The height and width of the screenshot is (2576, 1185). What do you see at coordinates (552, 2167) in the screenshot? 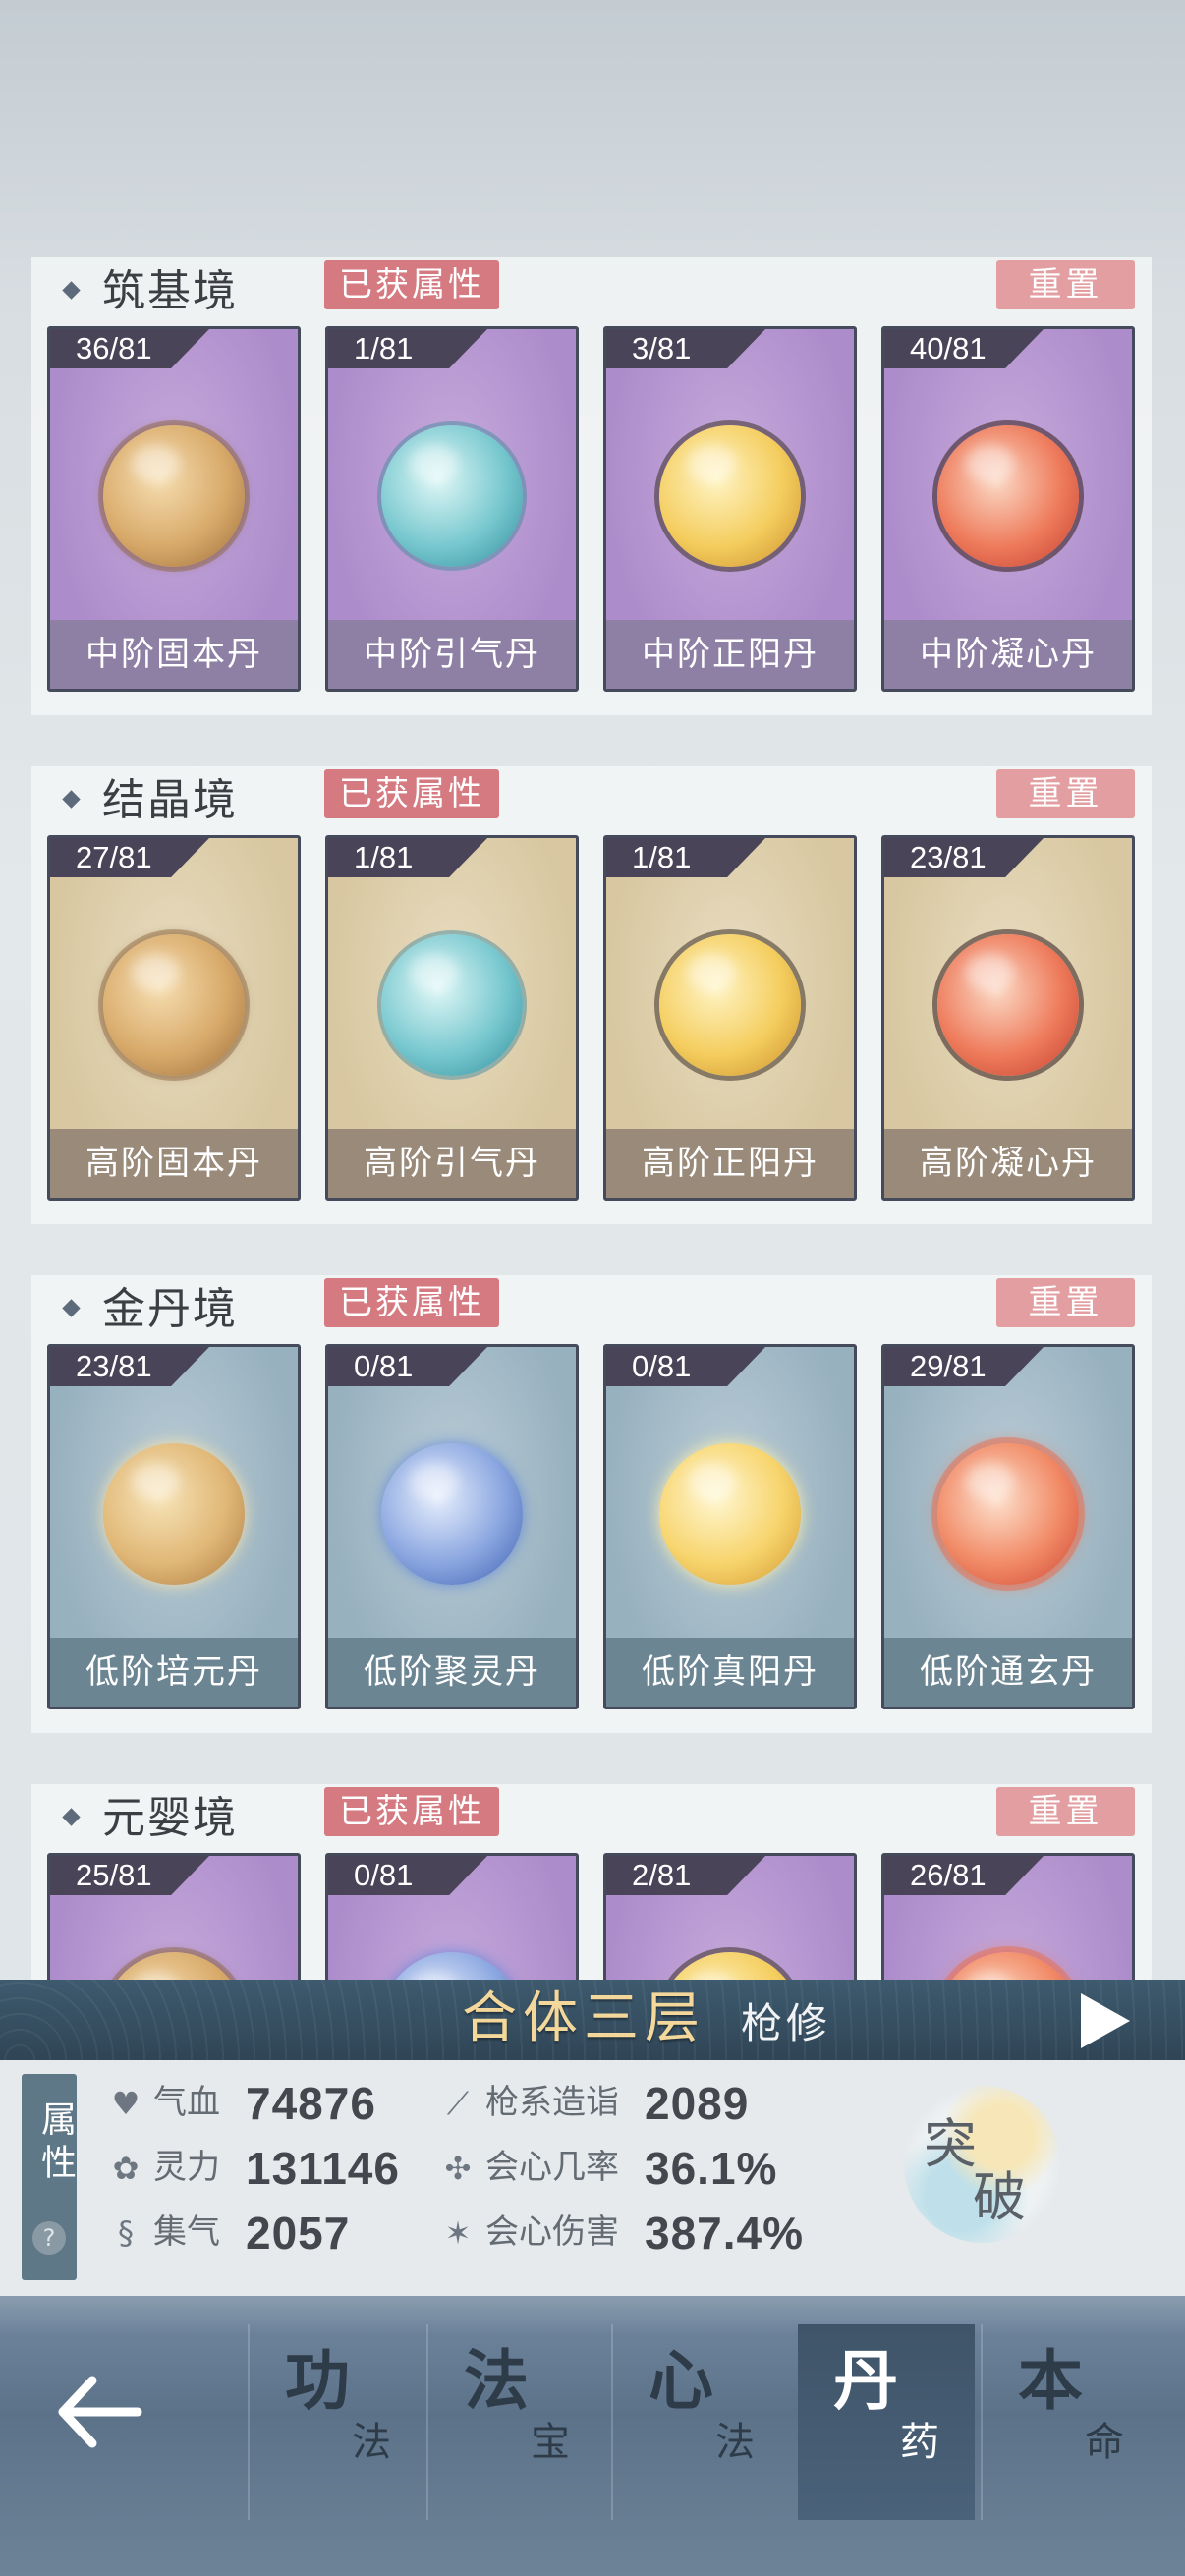
I see `stat-label: 会心几率` at bounding box center [552, 2167].